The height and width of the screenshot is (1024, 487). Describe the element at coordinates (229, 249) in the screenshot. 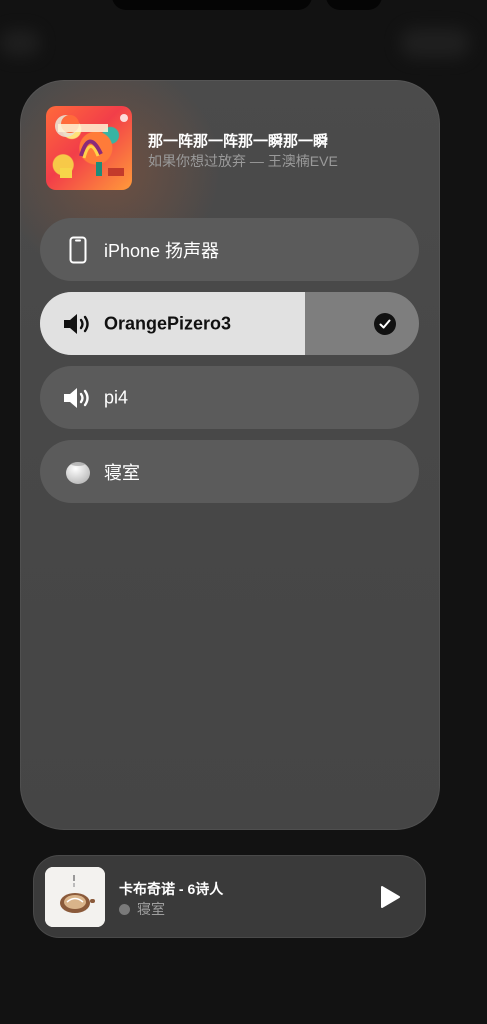

I see `device-iphone-speaker: iPhone 扬声器` at that location.